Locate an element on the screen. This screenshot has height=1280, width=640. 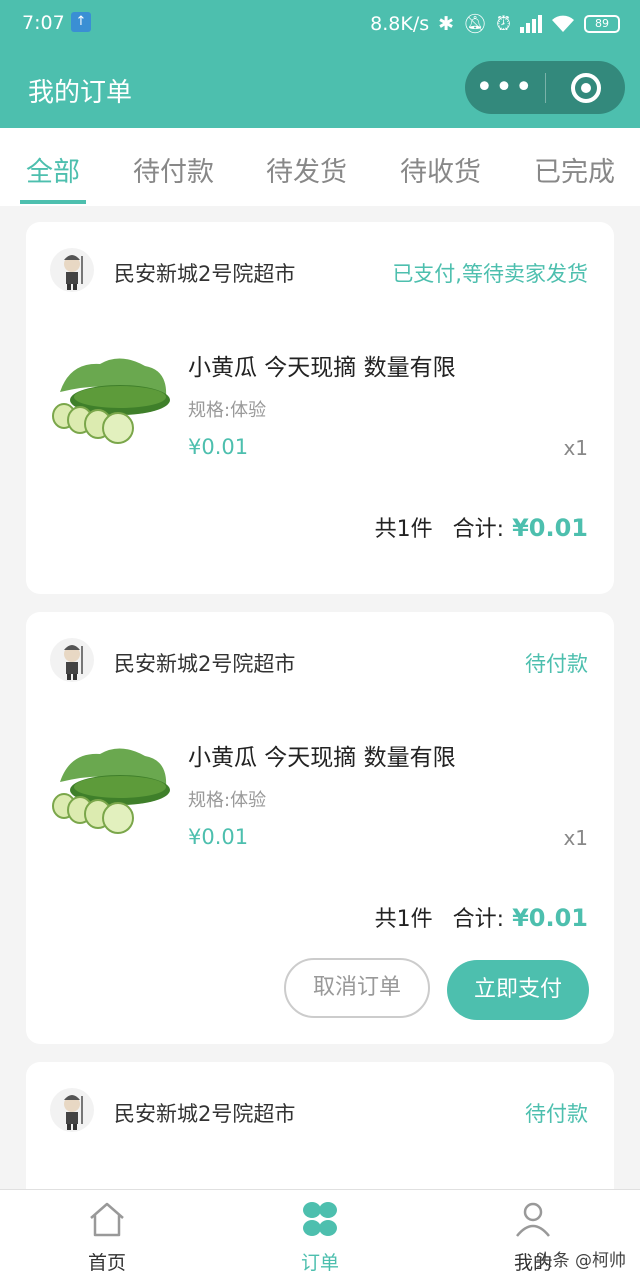
alarm-icon: ⏰︎ is located at coordinates (503, 23).